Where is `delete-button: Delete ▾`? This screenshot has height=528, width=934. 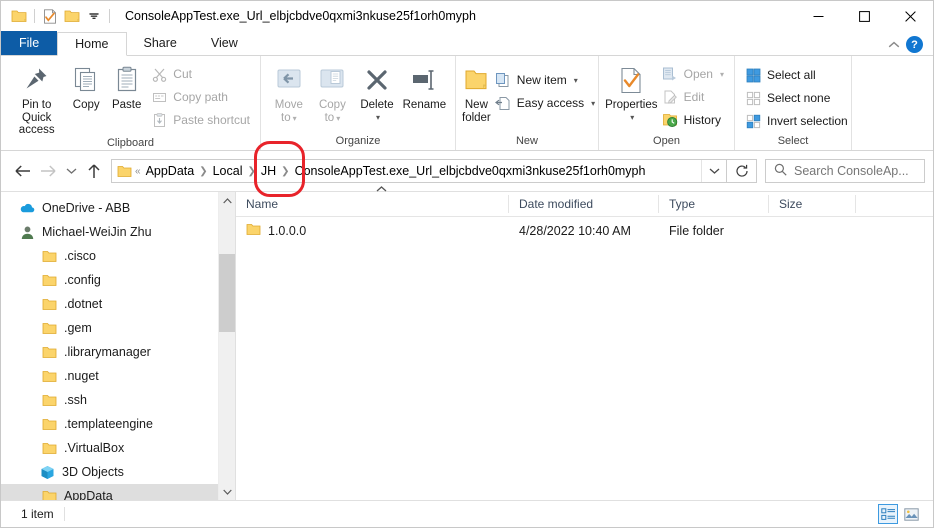
delete-button: Delete ▾ is located at coordinates (377, 91).